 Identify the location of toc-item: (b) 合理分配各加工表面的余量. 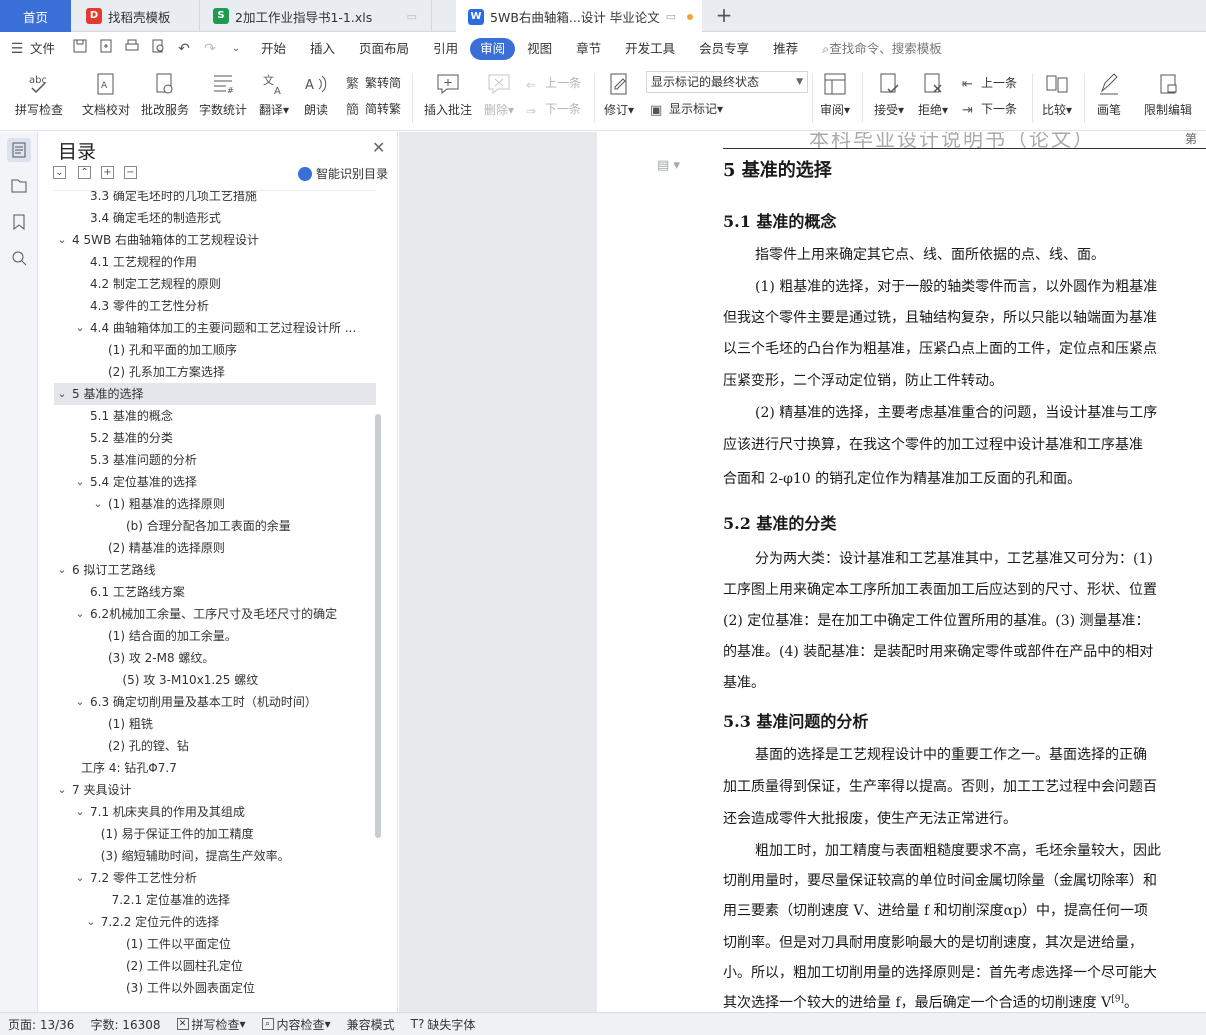
(215, 526).